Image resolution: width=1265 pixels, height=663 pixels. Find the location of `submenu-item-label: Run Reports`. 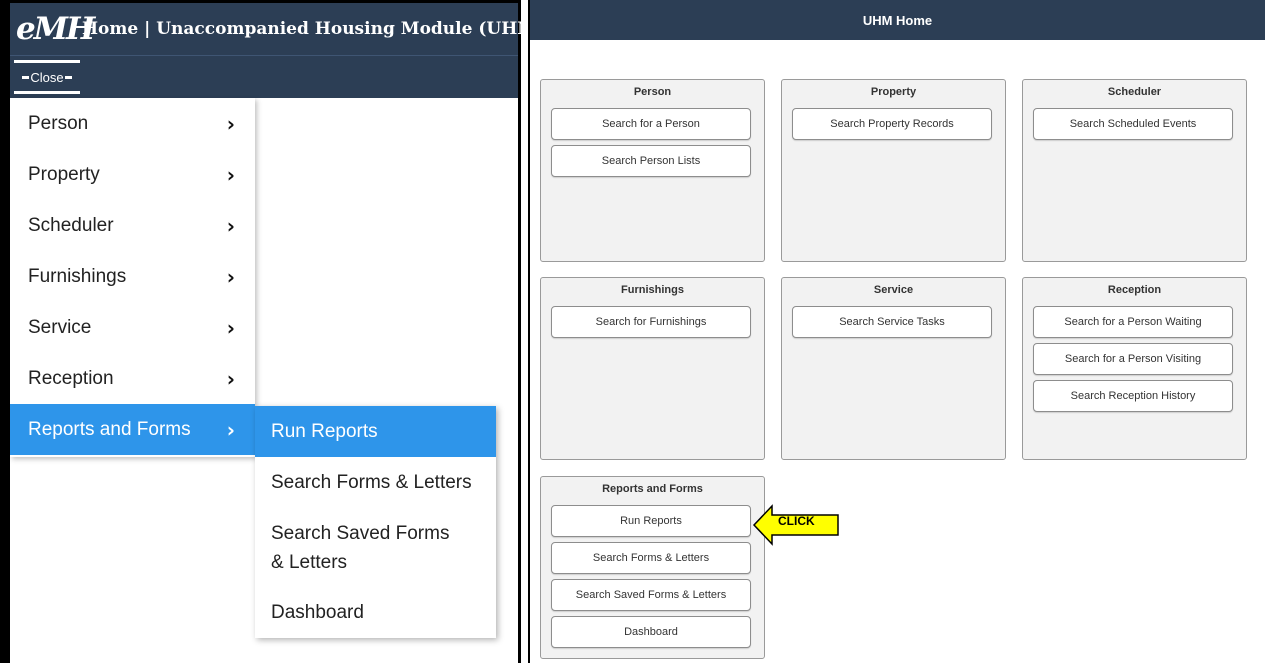

submenu-item-label: Run Reports is located at coordinates (324, 431).